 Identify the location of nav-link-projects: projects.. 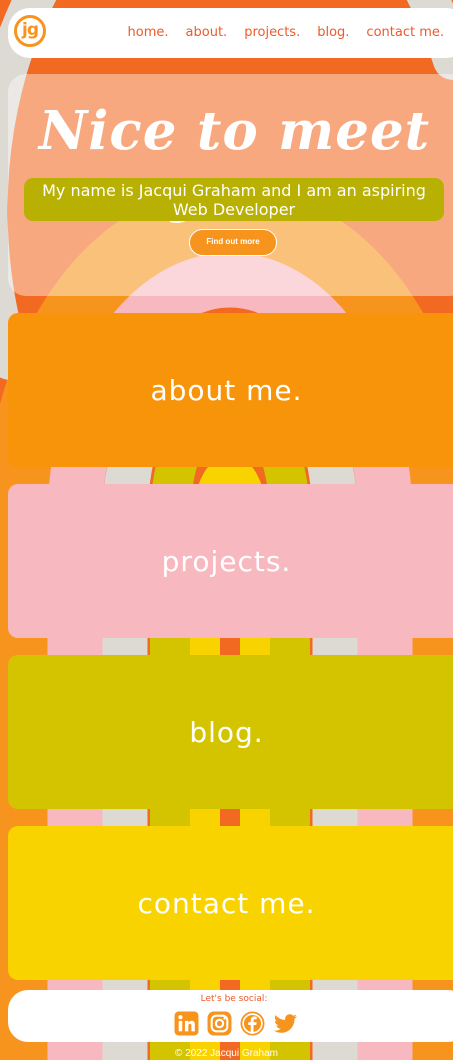
(272, 32).